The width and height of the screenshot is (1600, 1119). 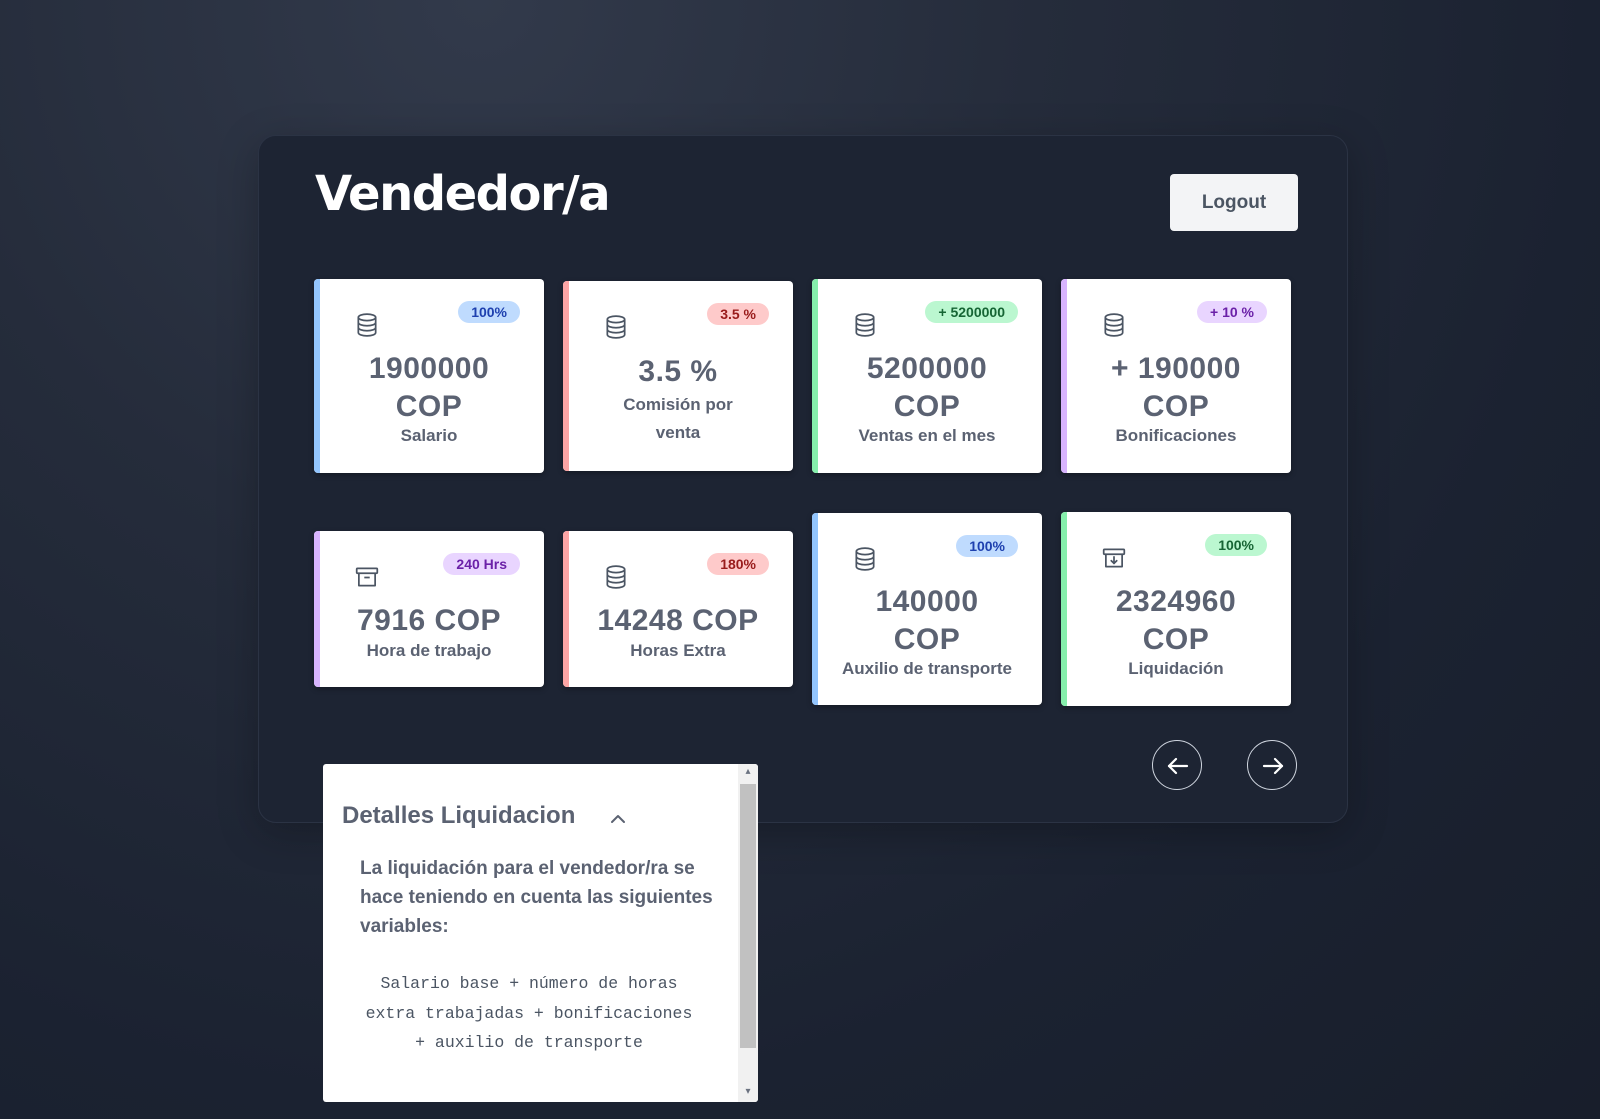 I want to click on details-toggle: Detalles Liquidacion, so click(x=458, y=816).